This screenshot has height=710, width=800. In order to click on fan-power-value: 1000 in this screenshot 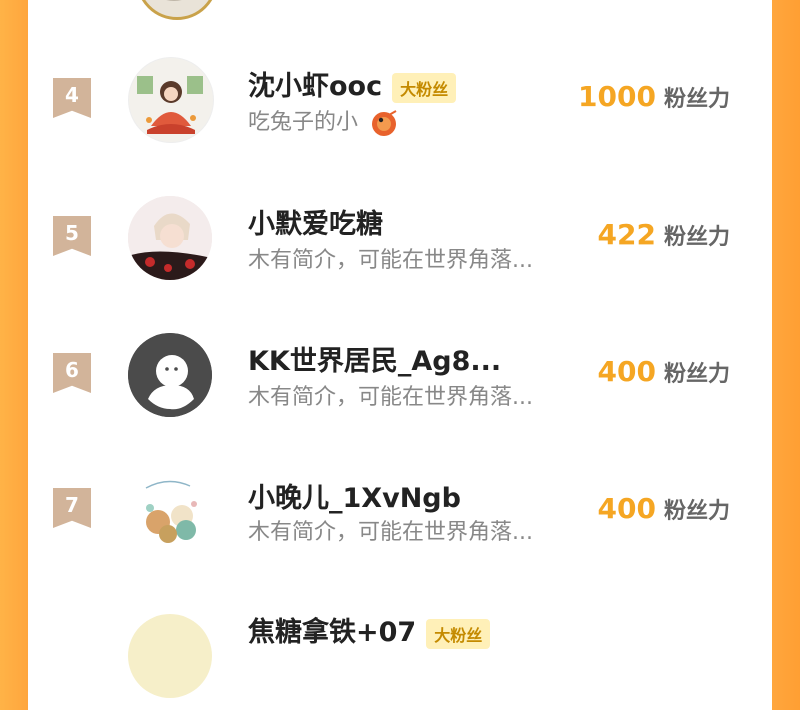, I will do `click(617, 96)`.